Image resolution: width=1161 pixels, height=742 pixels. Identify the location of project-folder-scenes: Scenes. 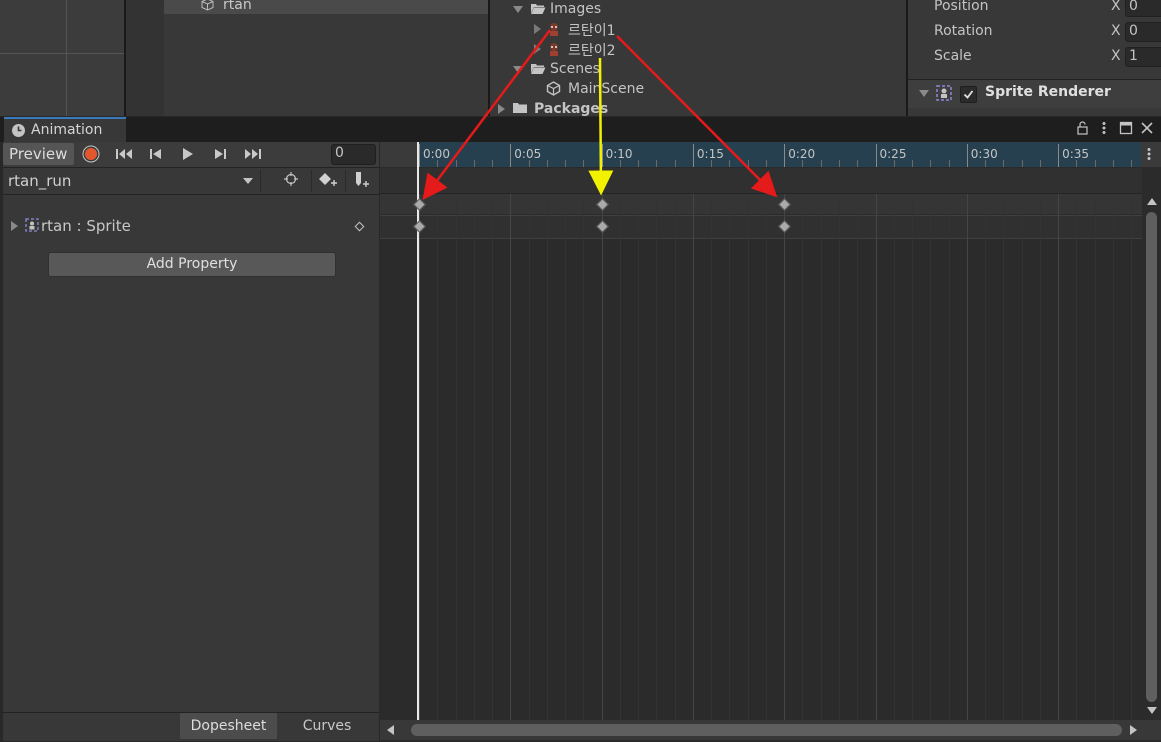
(575, 69).